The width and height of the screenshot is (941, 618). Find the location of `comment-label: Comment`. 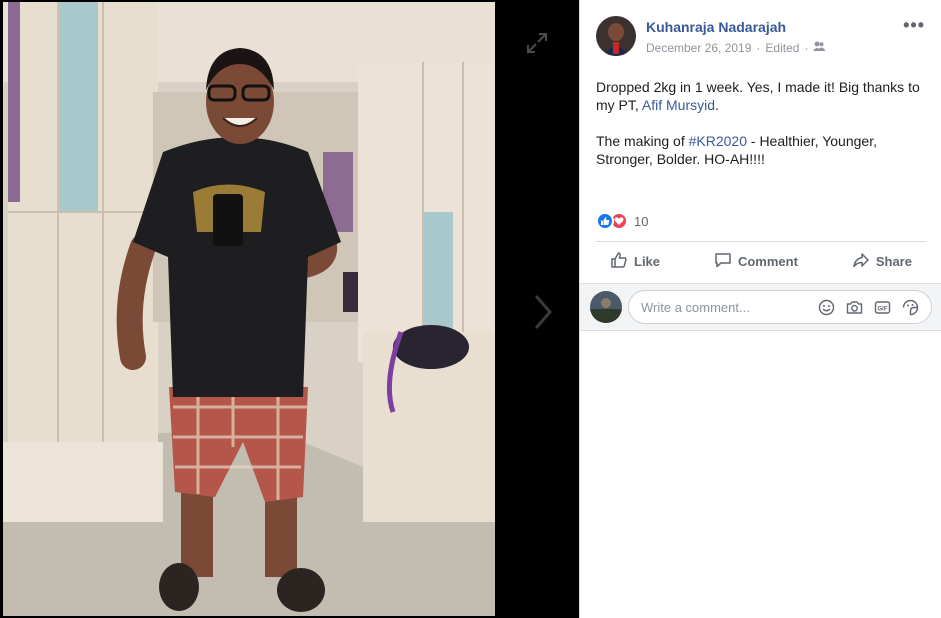

comment-label: Comment is located at coordinates (767, 261).